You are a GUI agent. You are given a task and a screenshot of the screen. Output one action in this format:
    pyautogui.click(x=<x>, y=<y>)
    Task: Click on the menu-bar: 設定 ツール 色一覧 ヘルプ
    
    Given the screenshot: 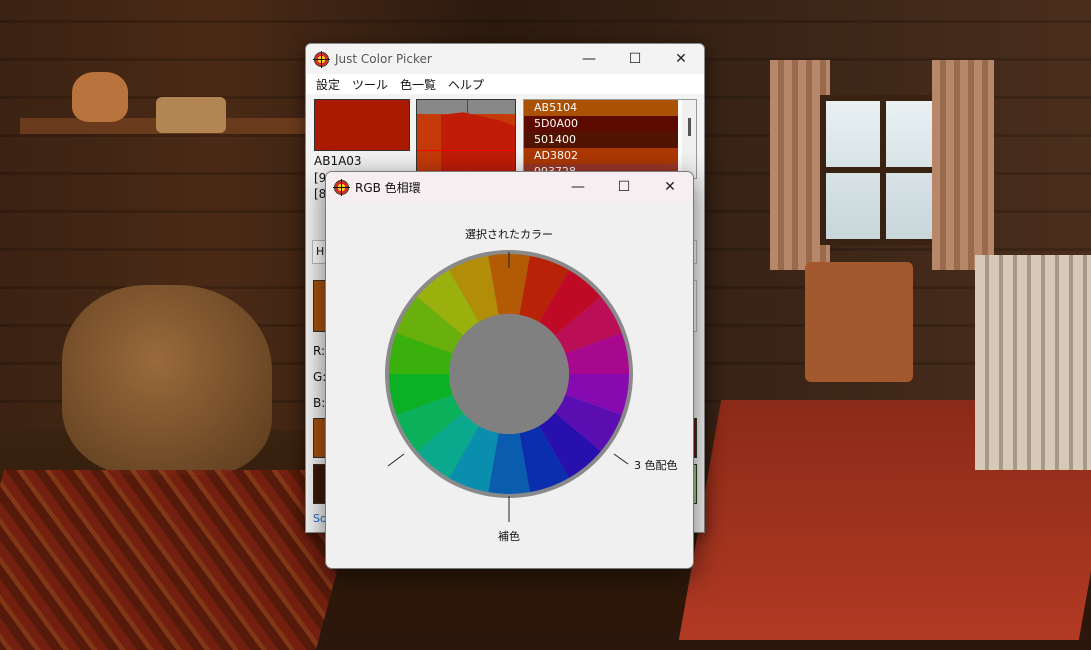 What is the action you would take?
    pyautogui.click(x=505, y=84)
    